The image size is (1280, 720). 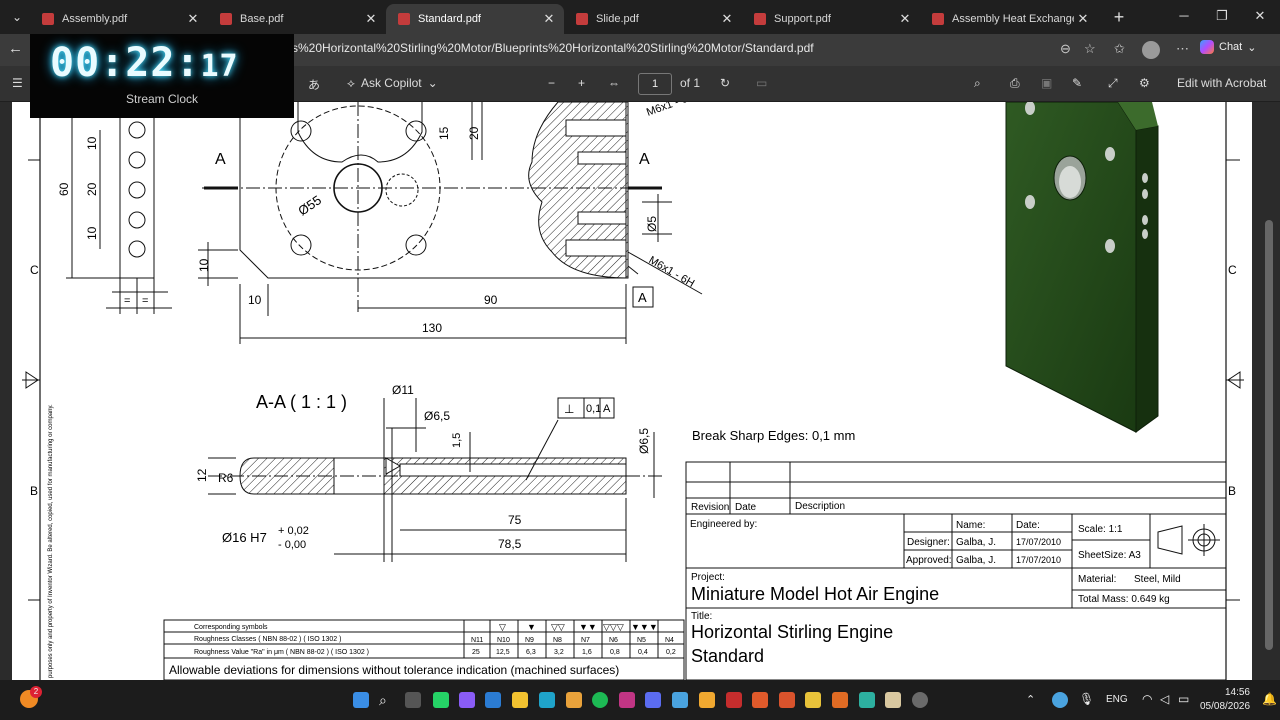 What do you see at coordinates (403, 390) in the screenshot?
I see `dimension-label: Ø11` at bounding box center [403, 390].